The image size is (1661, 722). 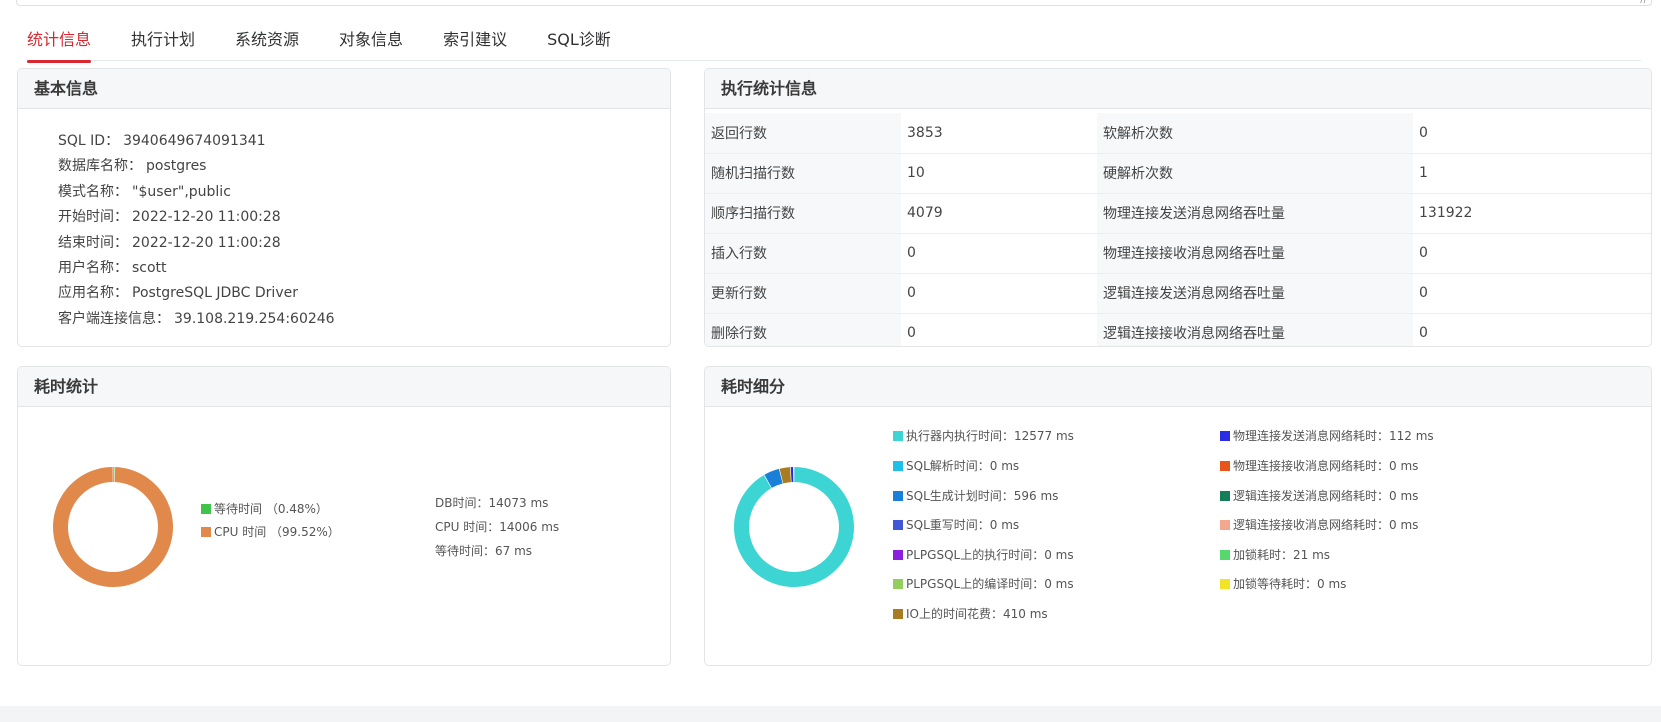 What do you see at coordinates (983, 555) in the screenshot?
I see `legend-plpgsql-exec-time: PLPGSQL上的执行时间：0 ms` at bounding box center [983, 555].